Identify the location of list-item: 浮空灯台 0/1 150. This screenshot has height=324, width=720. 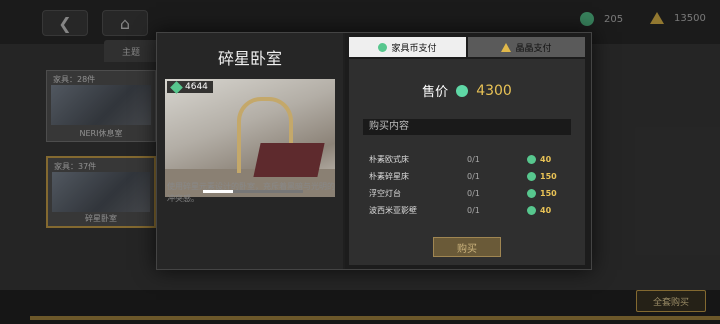
(469, 193).